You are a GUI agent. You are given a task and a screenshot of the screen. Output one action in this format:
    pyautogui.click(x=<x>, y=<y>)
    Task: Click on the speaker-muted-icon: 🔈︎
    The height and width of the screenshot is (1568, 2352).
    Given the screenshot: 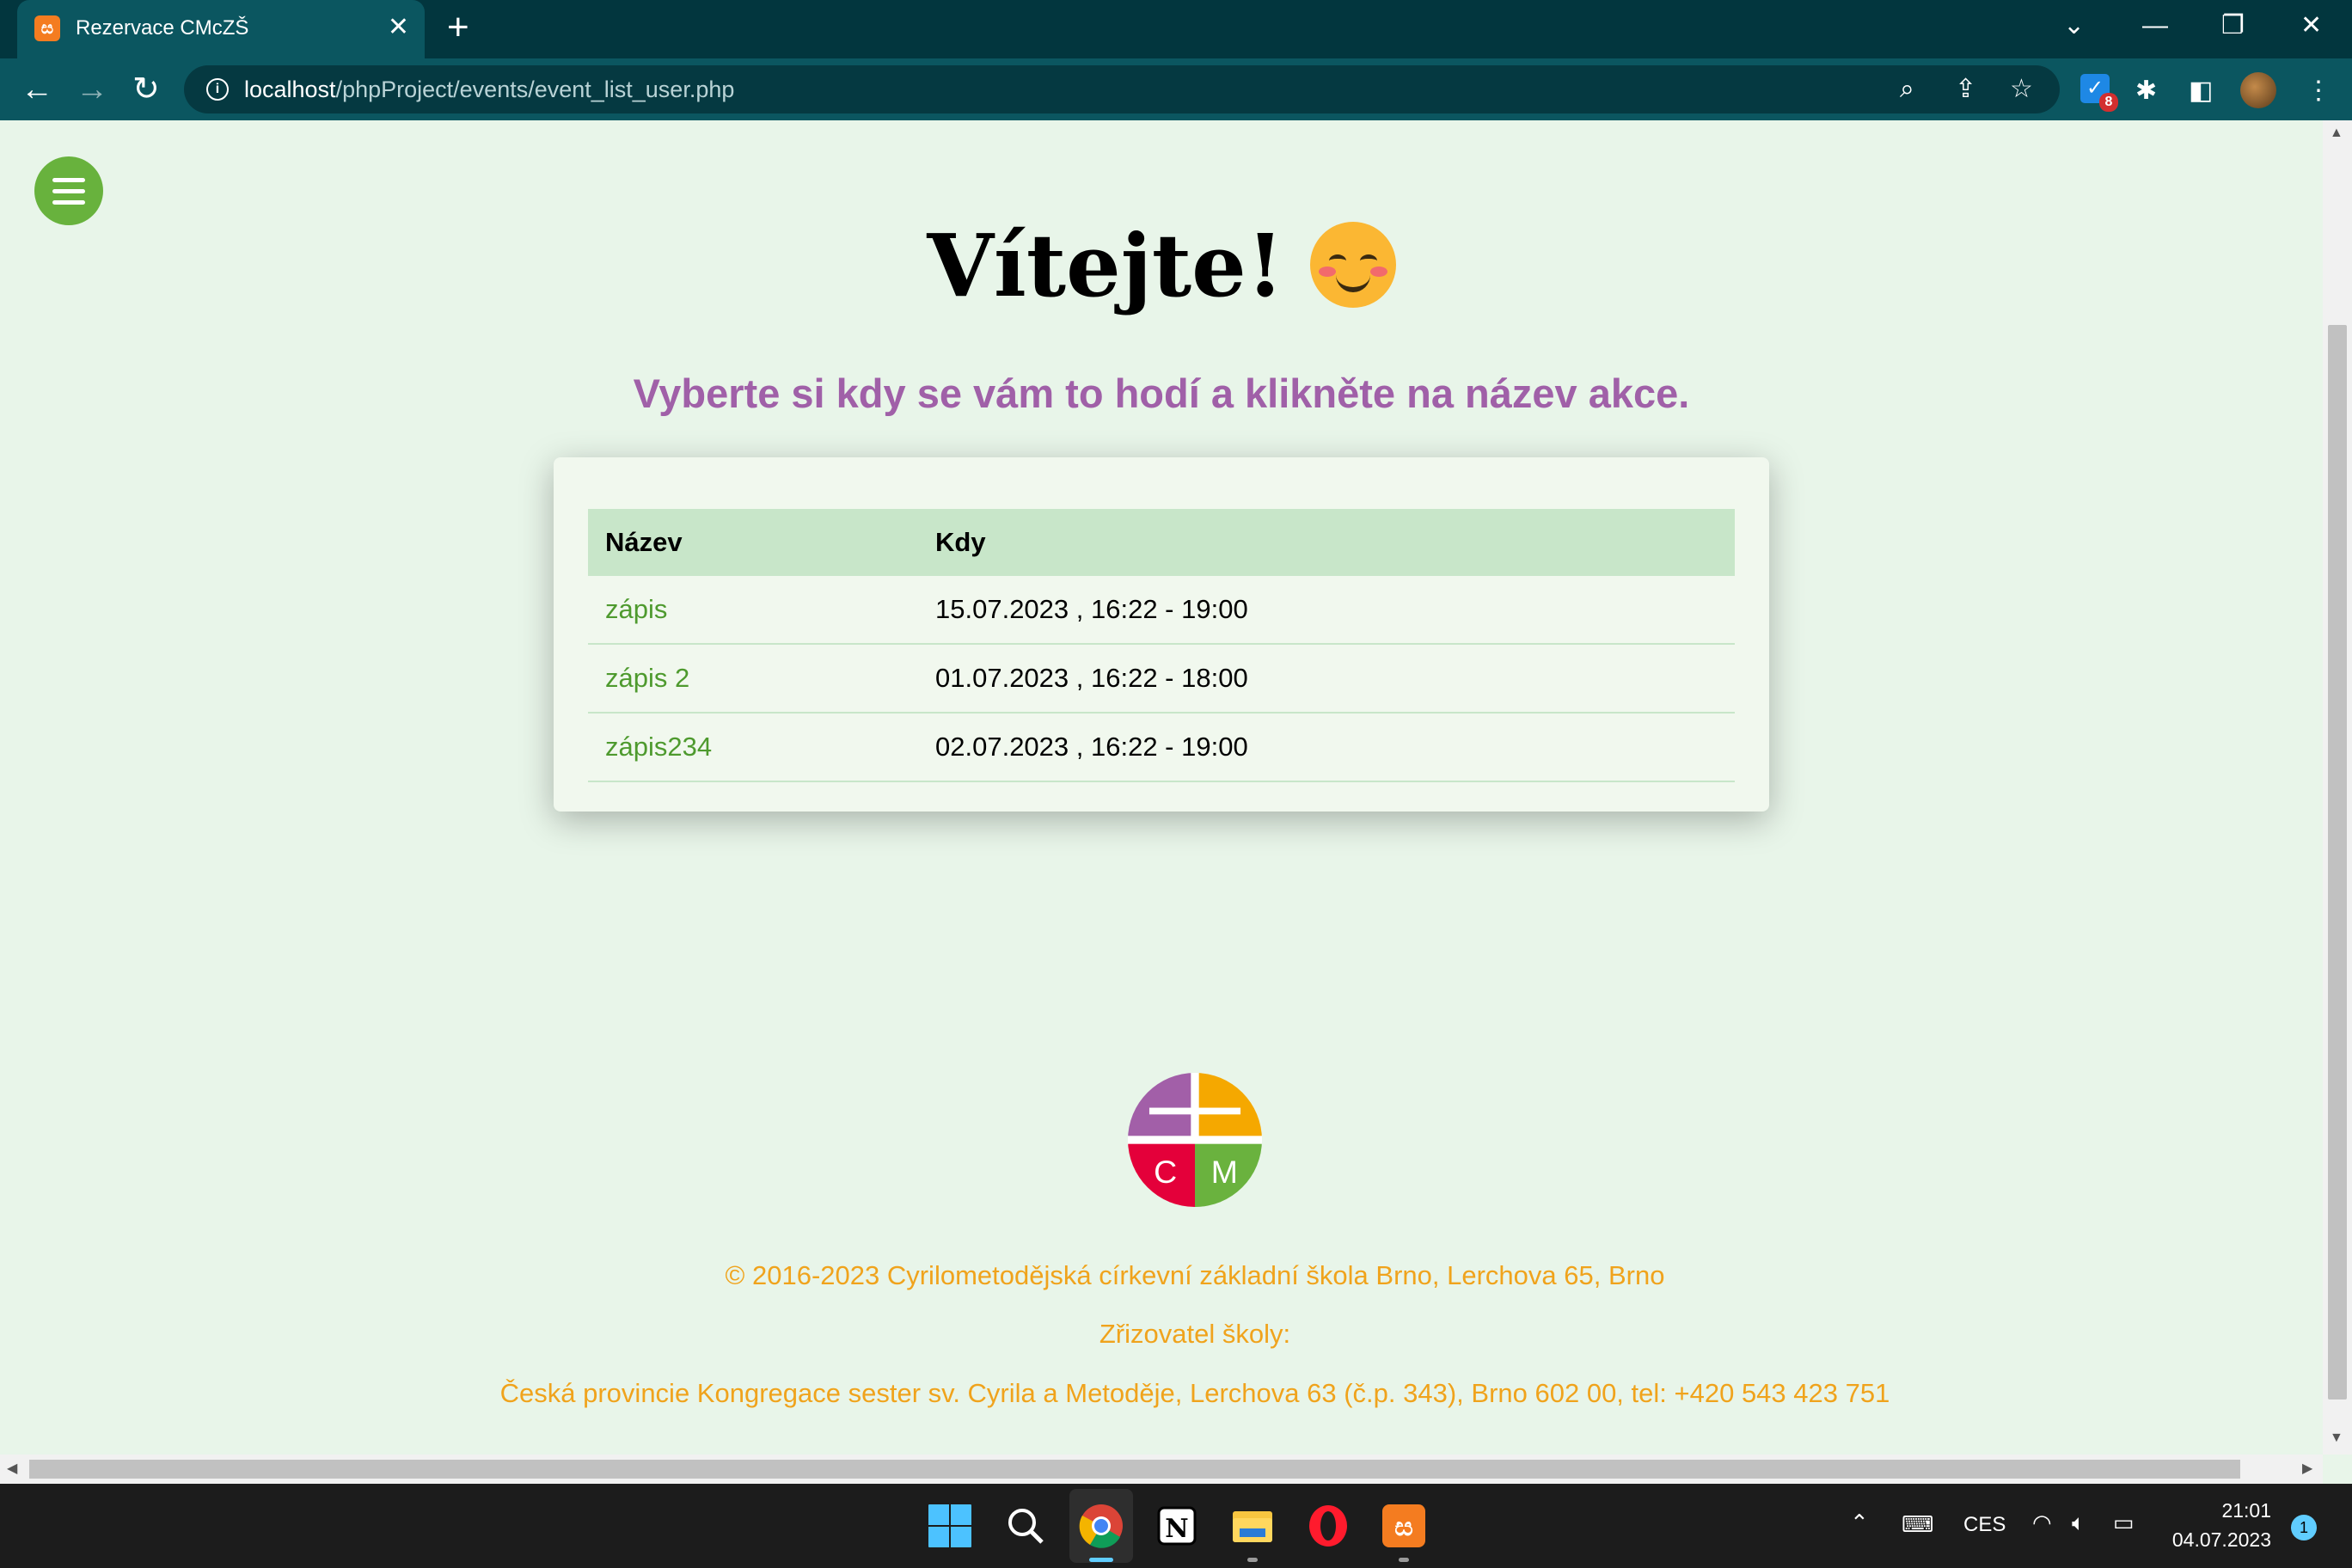 What is the action you would take?
    pyautogui.click(x=2079, y=1523)
    